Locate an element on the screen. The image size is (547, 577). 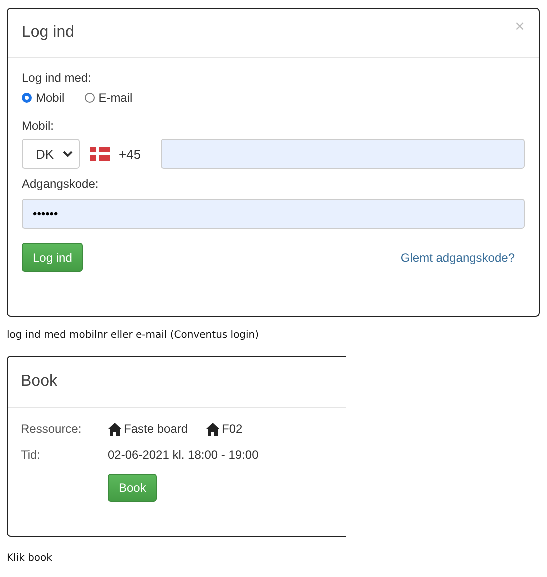
field-label: Log ind med: is located at coordinates (57, 78).